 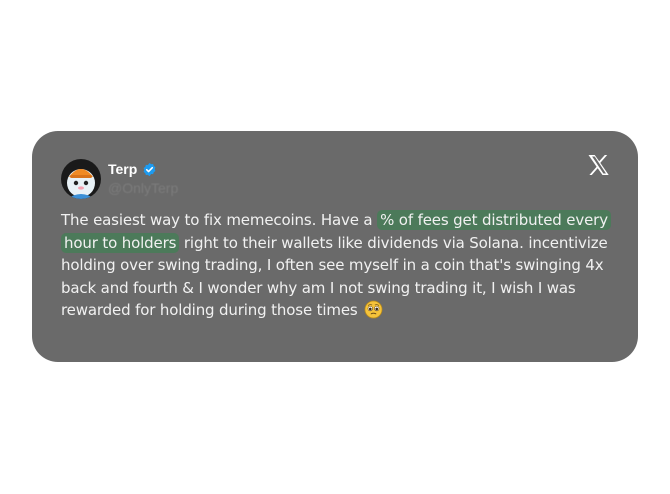 What do you see at coordinates (143, 188) in the screenshot?
I see `author-handle: @OnlyTerp` at bounding box center [143, 188].